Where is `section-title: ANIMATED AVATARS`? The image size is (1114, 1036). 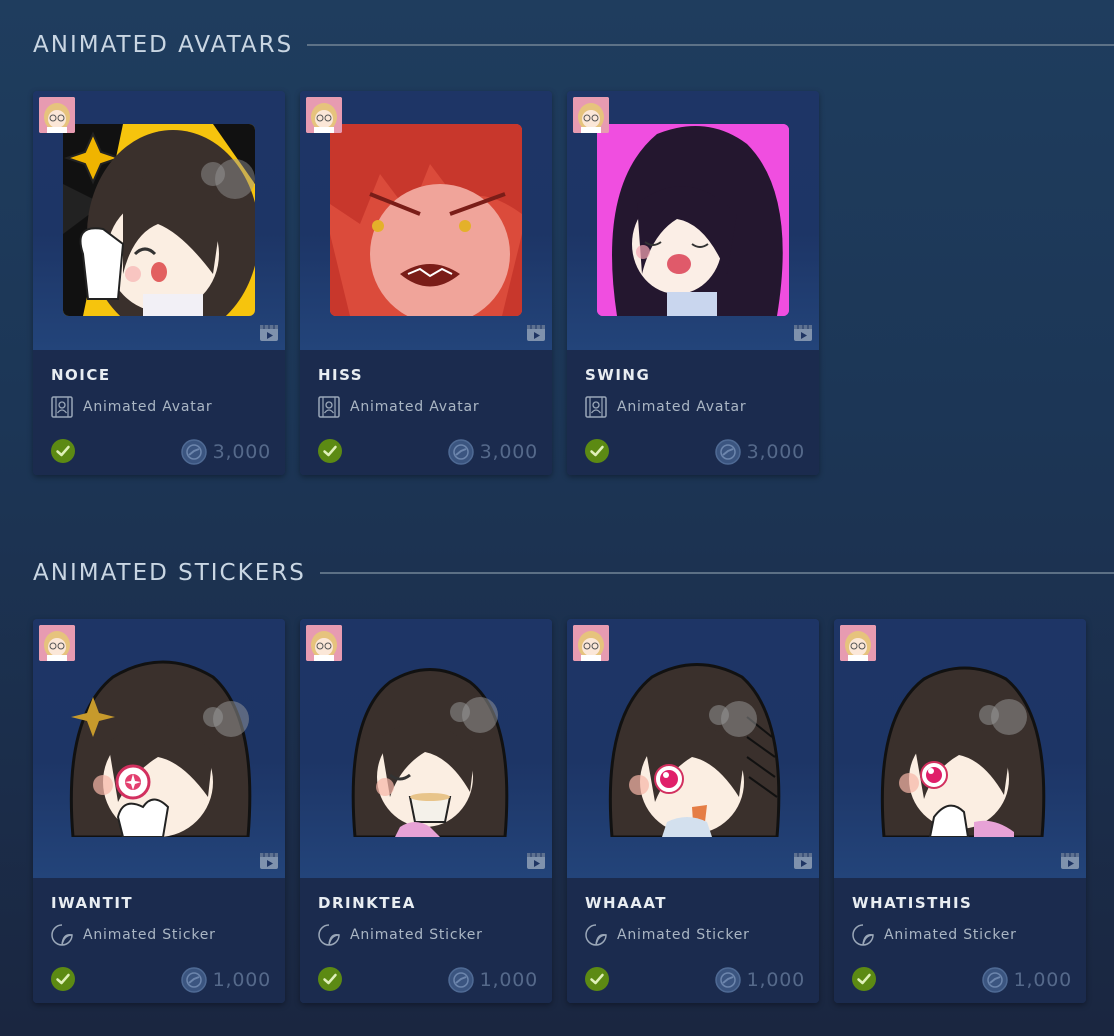 section-title: ANIMATED AVATARS is located at coordinates (163, 45).